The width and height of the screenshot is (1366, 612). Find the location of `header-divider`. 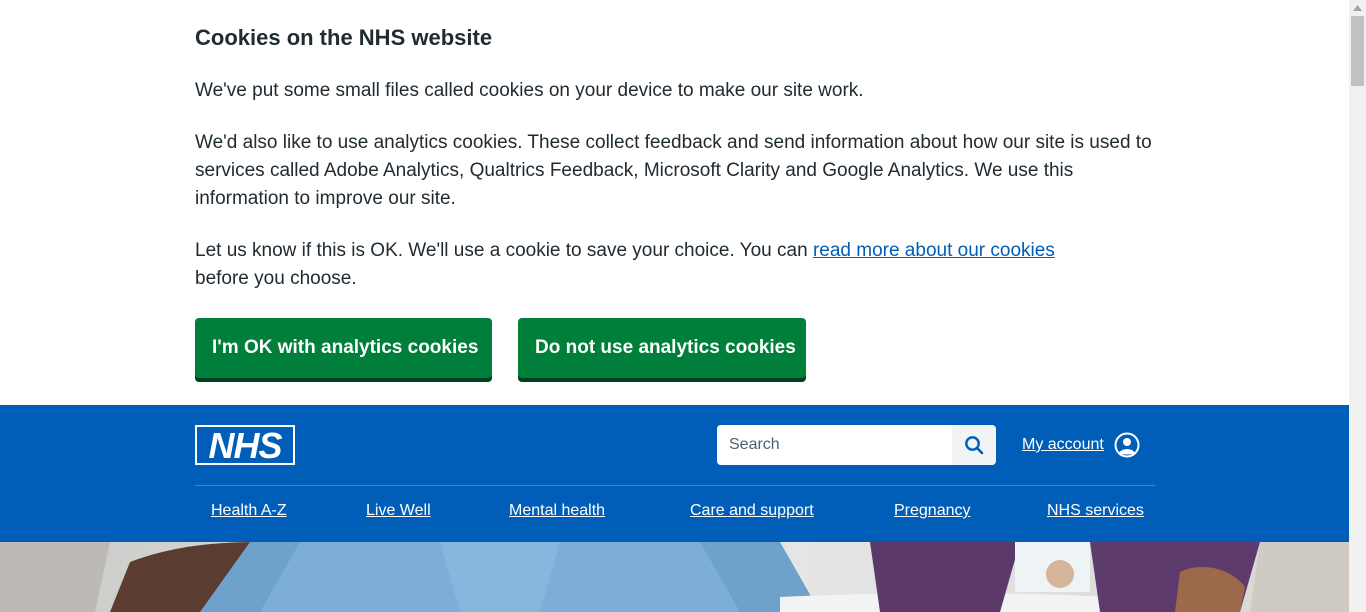

header-divider is located at coordinates (675, 485).